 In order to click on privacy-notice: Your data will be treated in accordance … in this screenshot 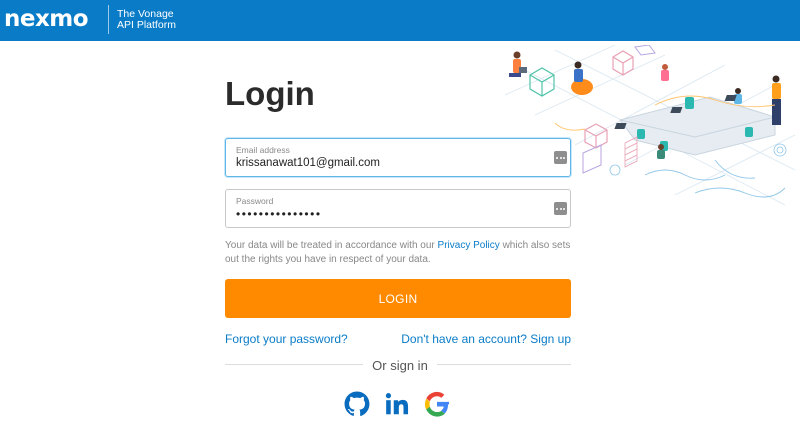, I will do `click(400, 253)`.